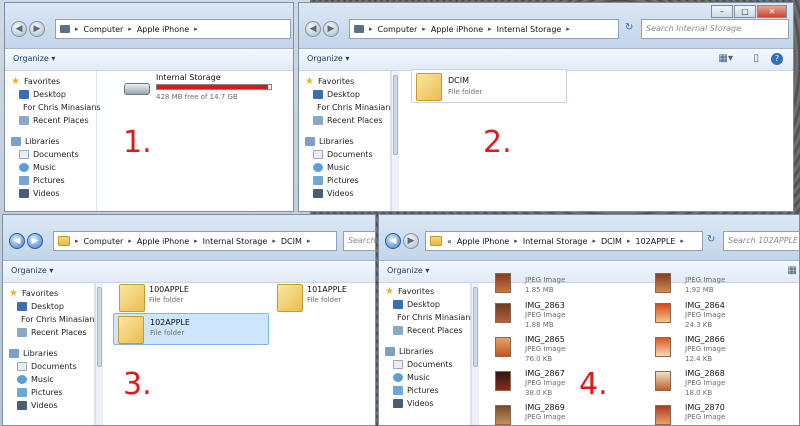 This screenshot has height=426, width=800. What do you see at coordinates (715, 29) in the screenshot?
I see `search-input: Search Internal Storage` at bounding box center [715, 29].